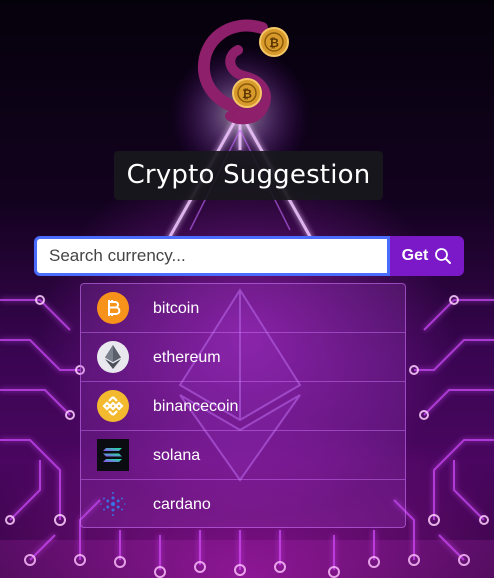 Image resolution: width=494 pixels, height=578 pixels. What do you see at coordinates (182, 504) in the screenshot?
I see `list-item-label: cardano` at bounding box center [182, 504].